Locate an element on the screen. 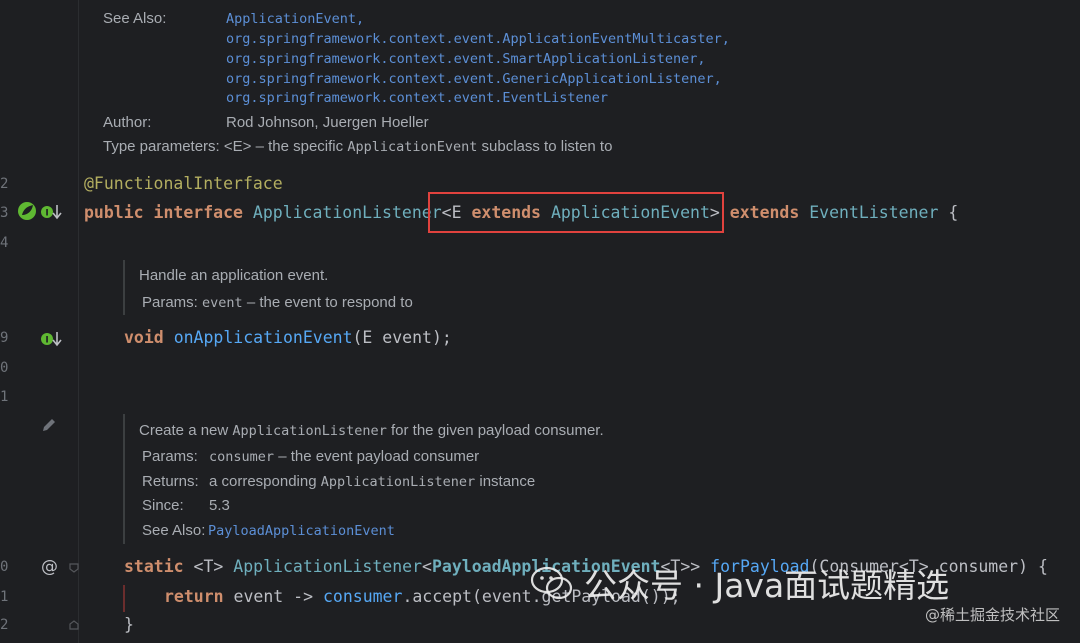 The height and width of the screenshot is (643, 1080). kw-extends-parent: extends is located at coordinates (764, 212).